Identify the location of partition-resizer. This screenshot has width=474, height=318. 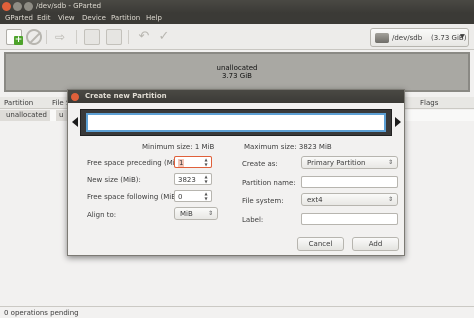
(236, 122).